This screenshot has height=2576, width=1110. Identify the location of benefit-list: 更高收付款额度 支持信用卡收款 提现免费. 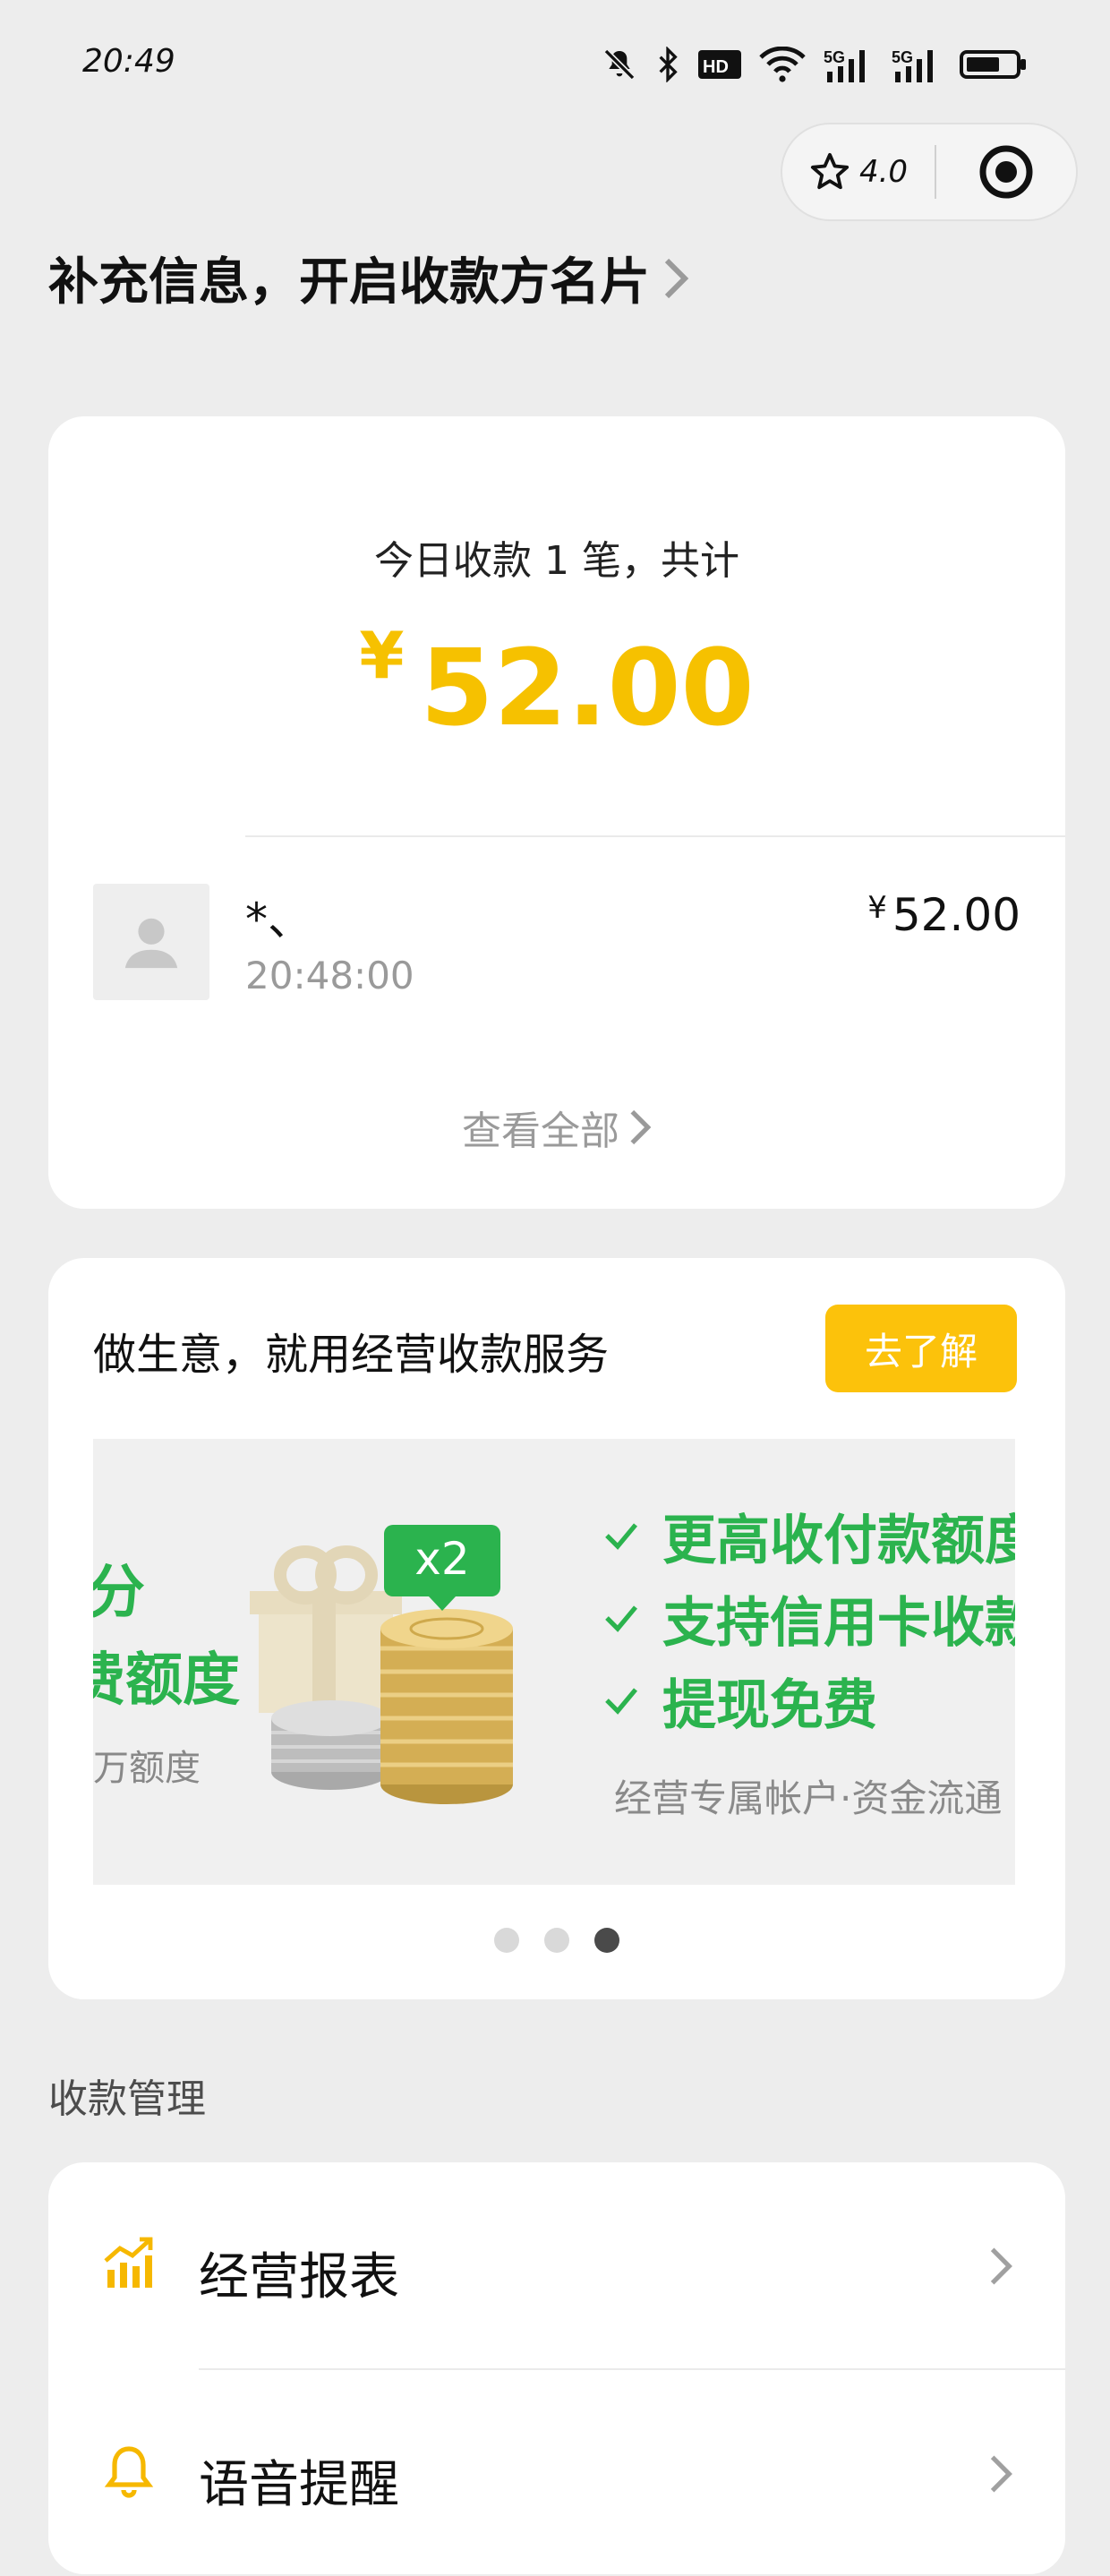
(809, 1618).